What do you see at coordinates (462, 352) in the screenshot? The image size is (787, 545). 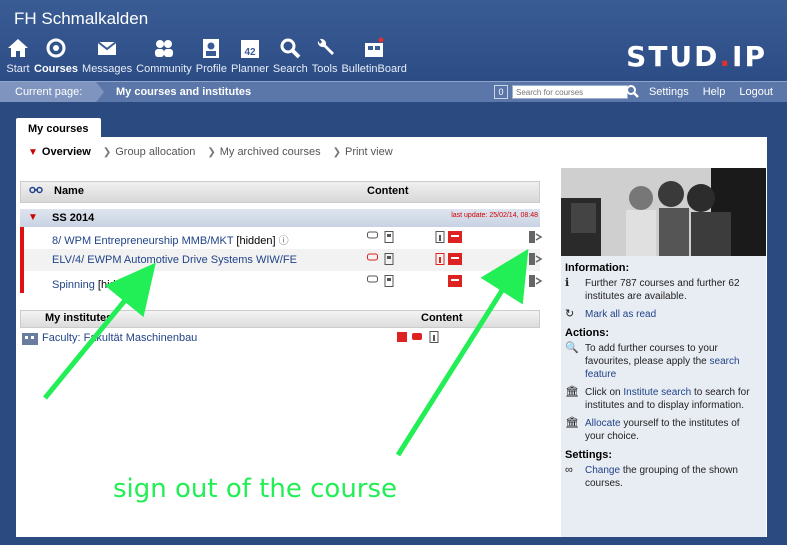 I see `annotation-arrow-right` at bounding box center [462, 352].